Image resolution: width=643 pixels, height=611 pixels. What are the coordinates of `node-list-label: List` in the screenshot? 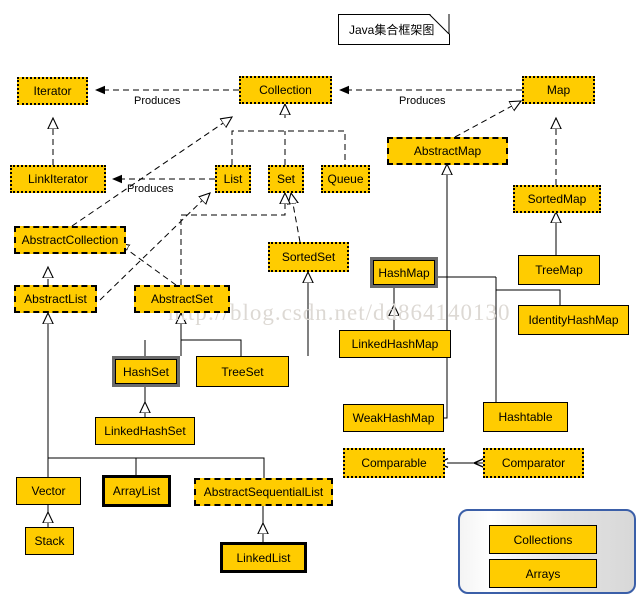 It's located at (233, 179).